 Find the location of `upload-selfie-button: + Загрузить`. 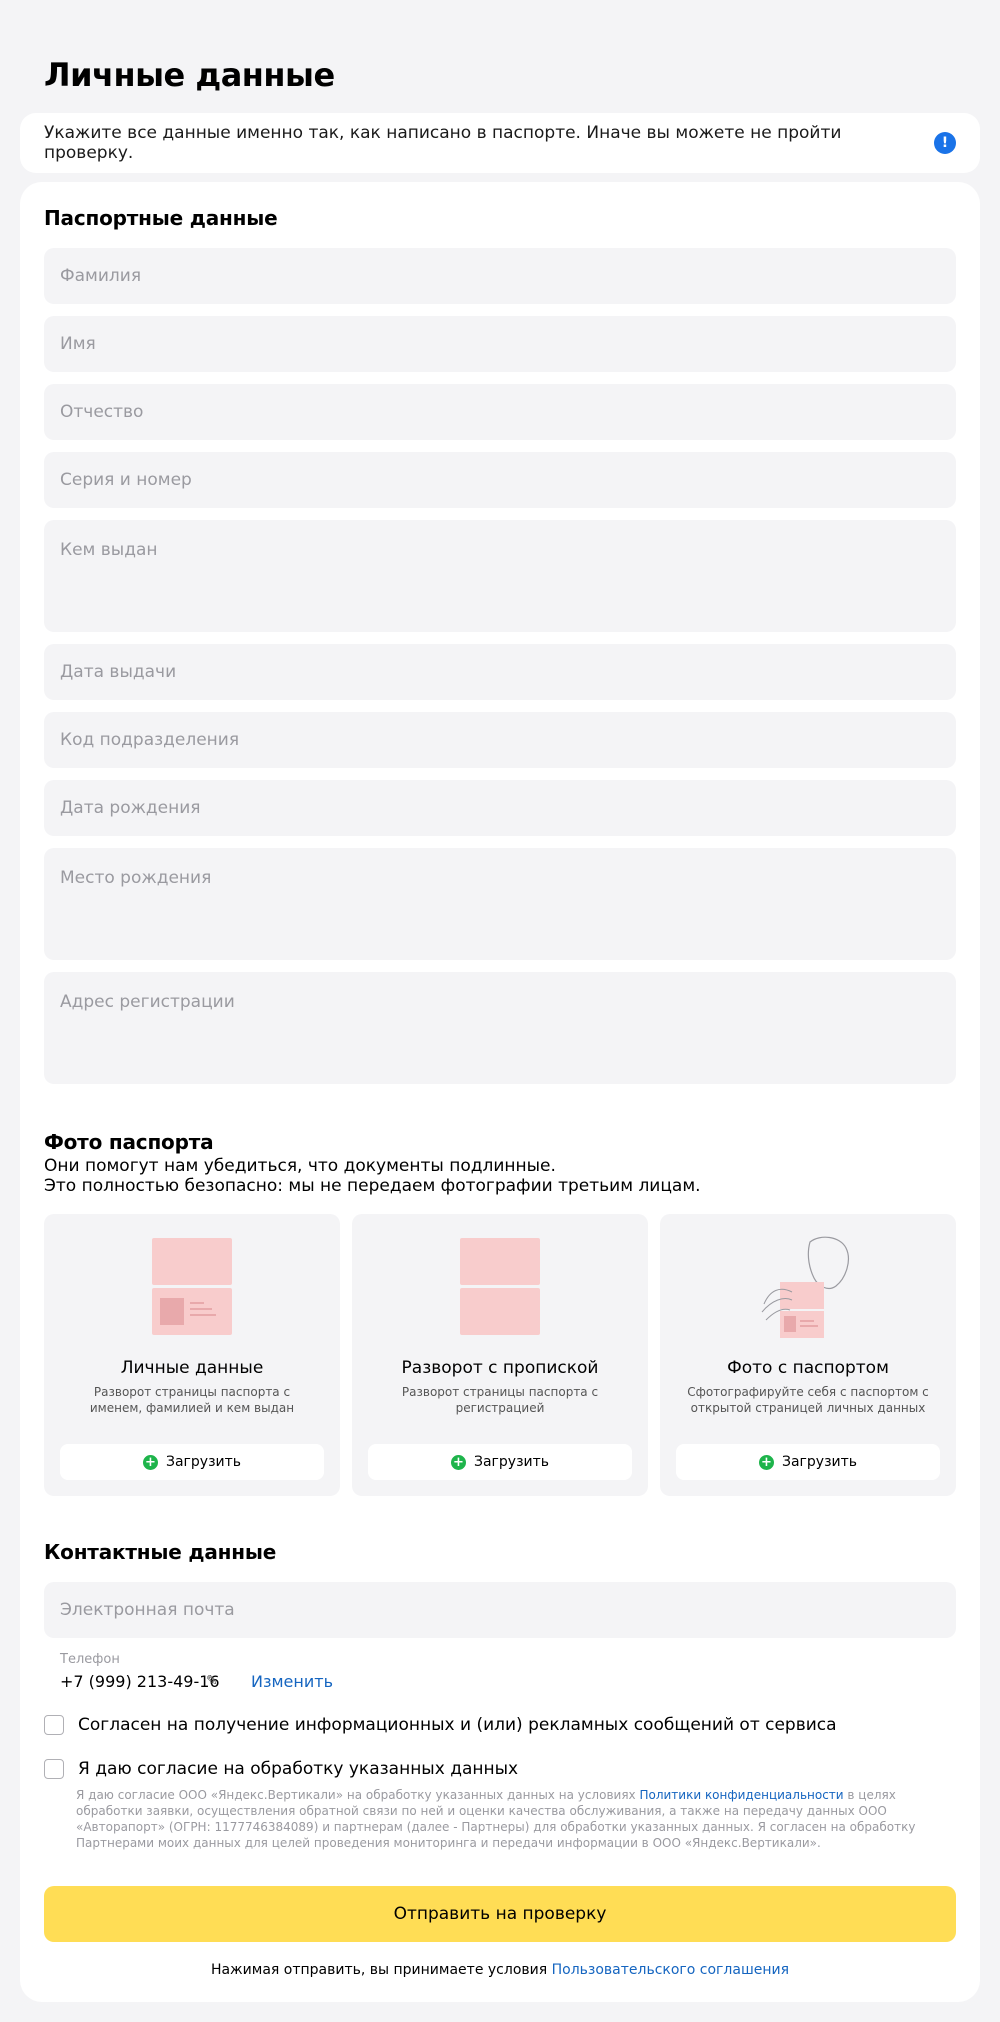

upload-selfie-button: + Загрузить is located at coordinates (808, 1462).